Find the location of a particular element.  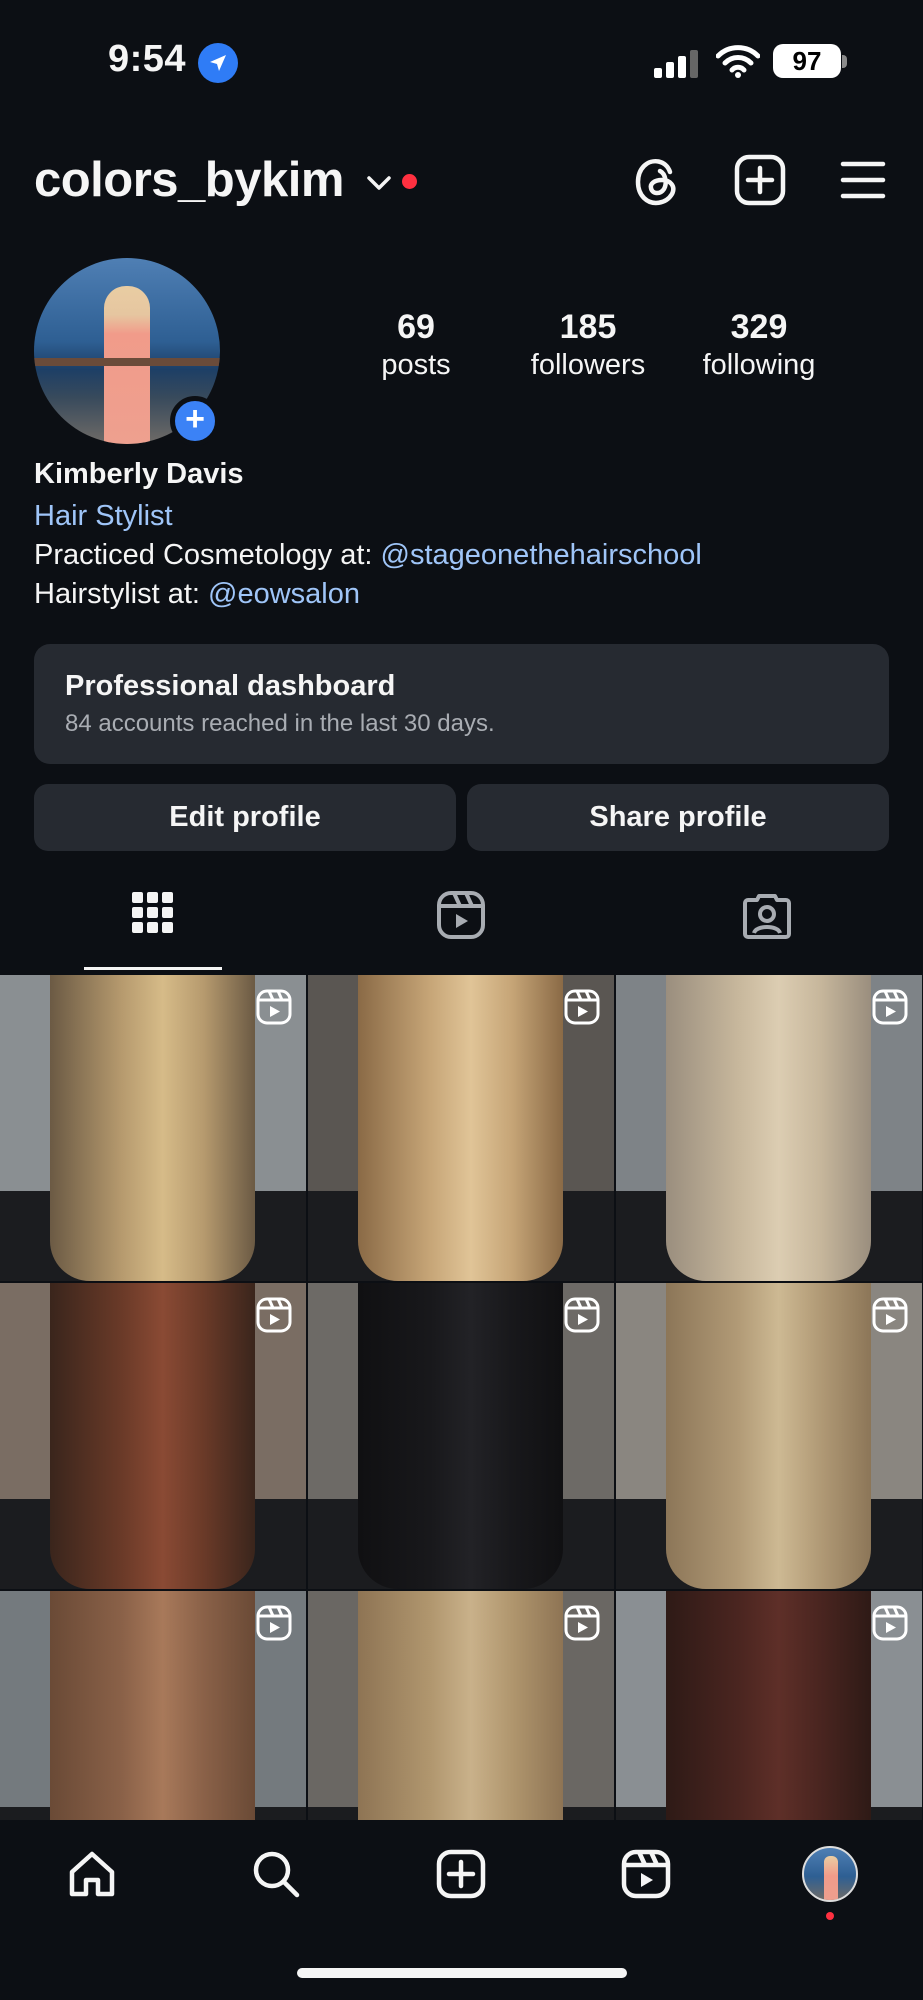

following-count: 329 is located at coordinates (759, 327).